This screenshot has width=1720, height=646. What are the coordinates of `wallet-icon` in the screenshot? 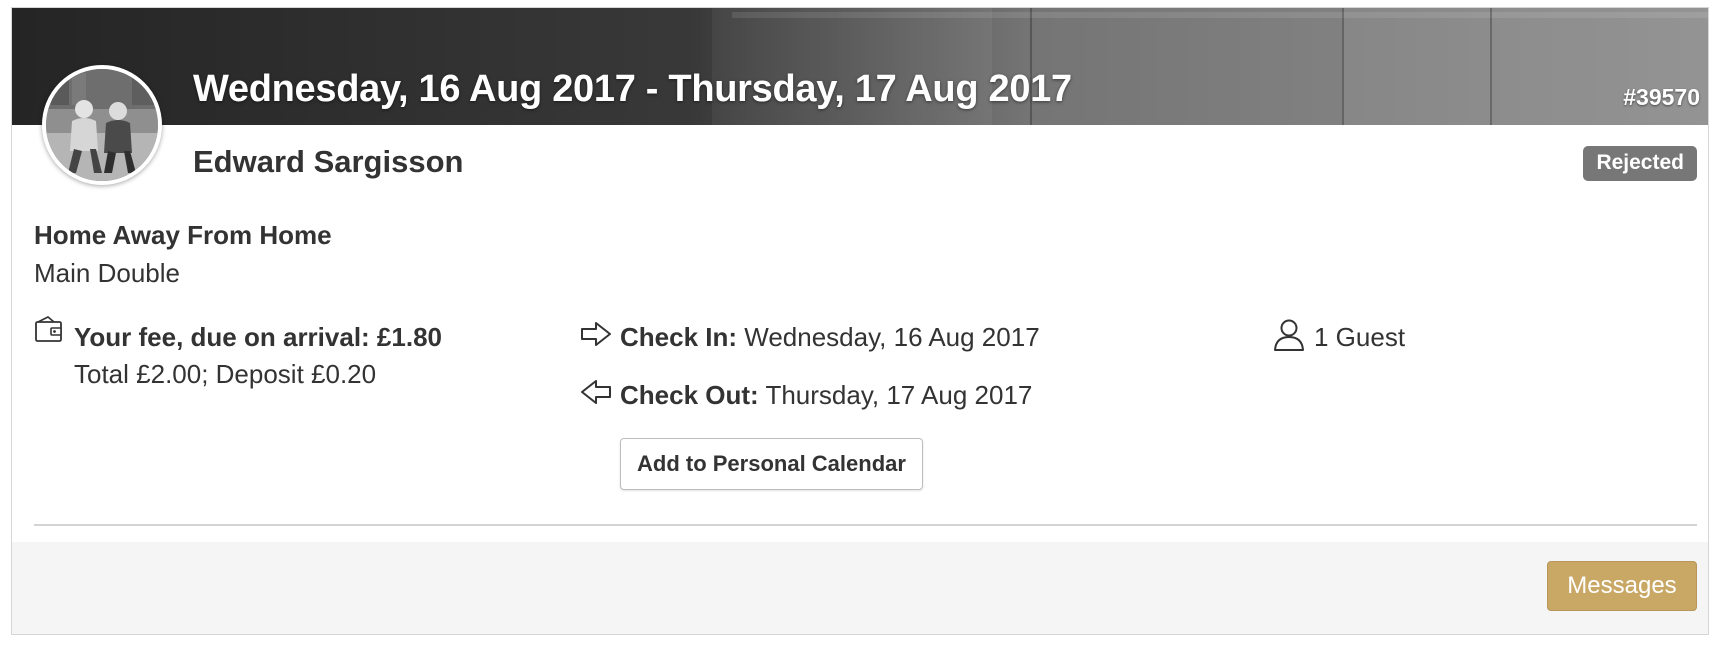 It's located at (48, 329).